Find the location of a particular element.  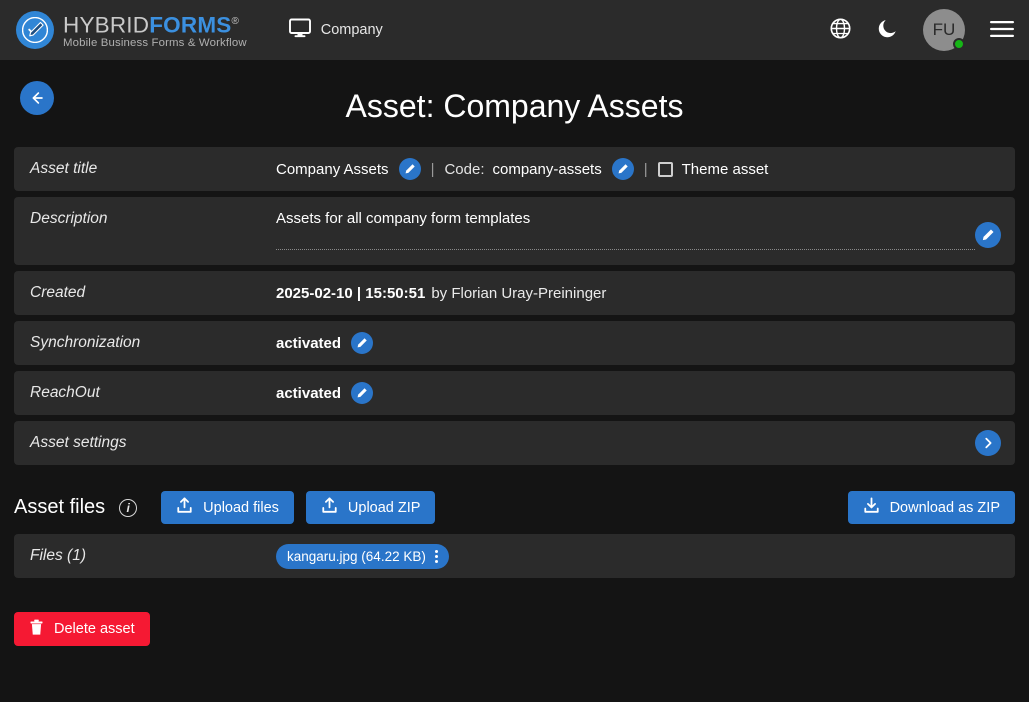

file-options-menu-icon is located at coordinates (436, 556).